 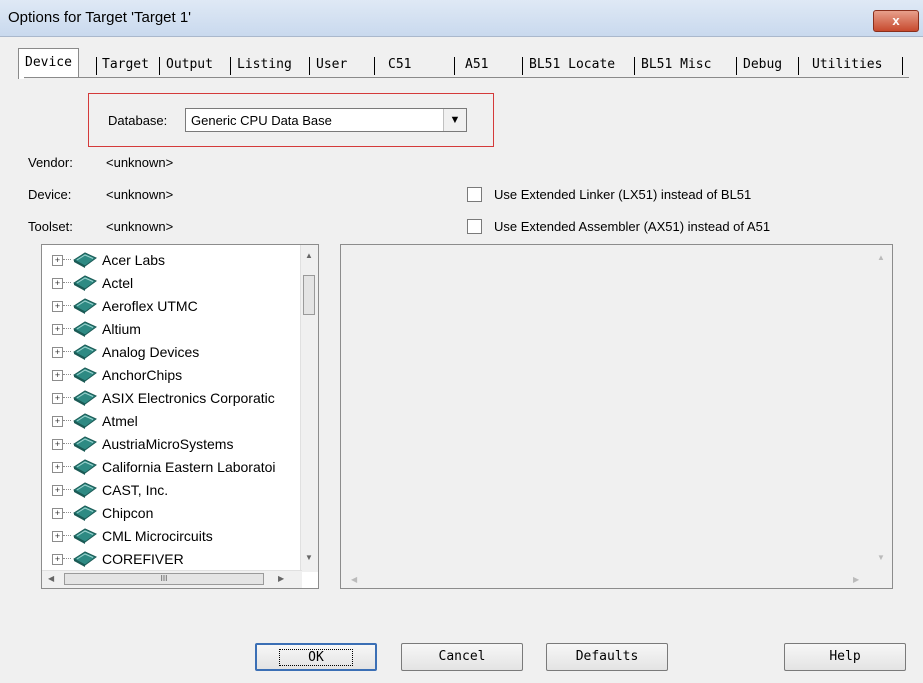 I want to click on vertical-scrollbar: ▲ ▼, so click(x=309, y=408).